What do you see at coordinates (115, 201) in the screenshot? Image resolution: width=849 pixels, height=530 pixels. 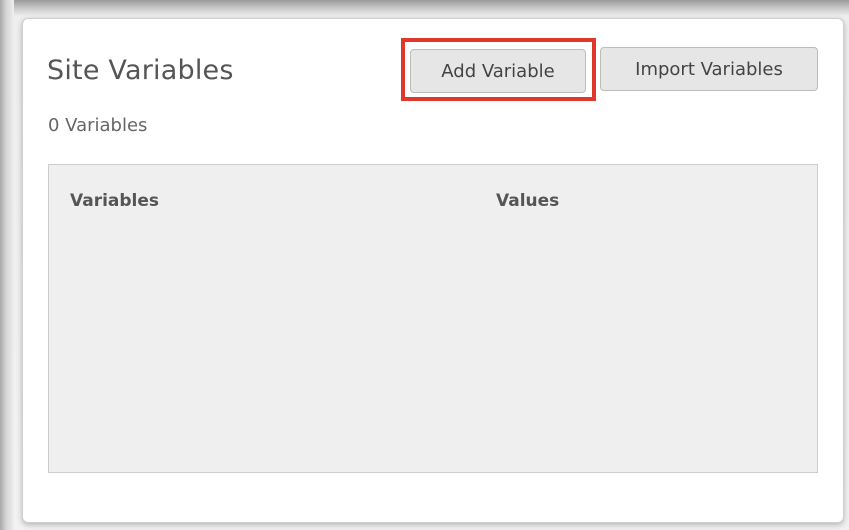 I see `column-header-variables: Variables` at bounding box center [115, 201].